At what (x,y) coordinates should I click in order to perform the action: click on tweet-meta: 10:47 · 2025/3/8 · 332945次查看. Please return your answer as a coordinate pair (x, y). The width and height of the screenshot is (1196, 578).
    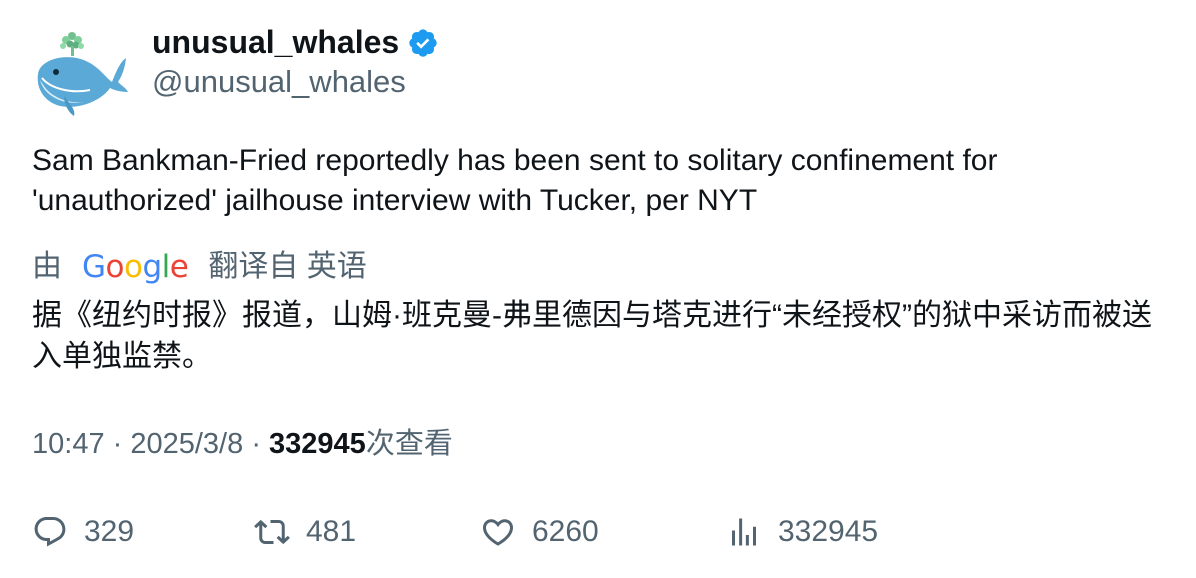
    Looking at the image, I should click on (242, 444).